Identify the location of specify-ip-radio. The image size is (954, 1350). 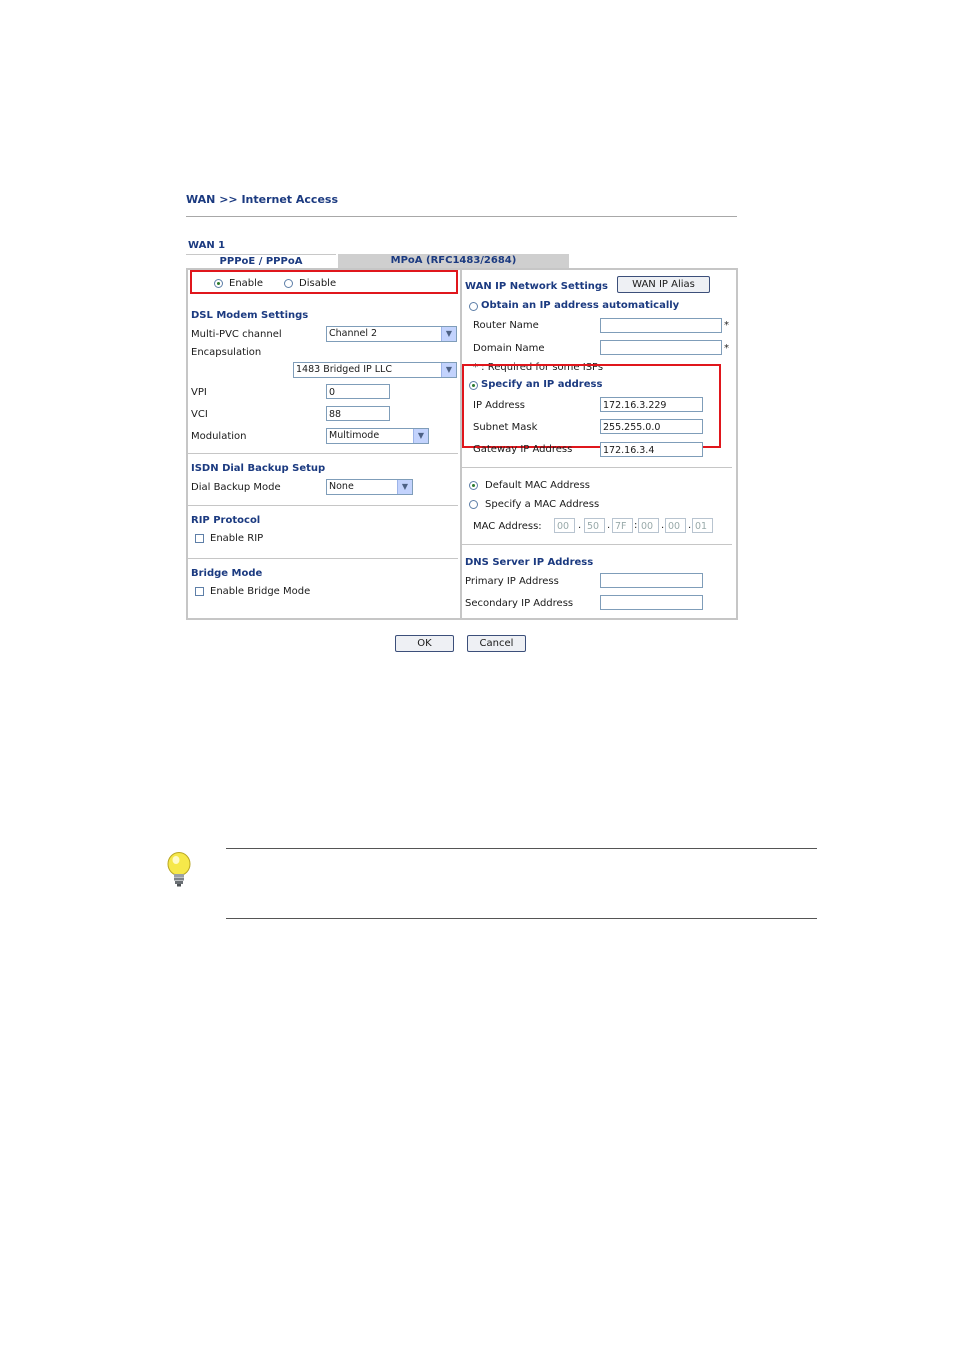
(473, 385).